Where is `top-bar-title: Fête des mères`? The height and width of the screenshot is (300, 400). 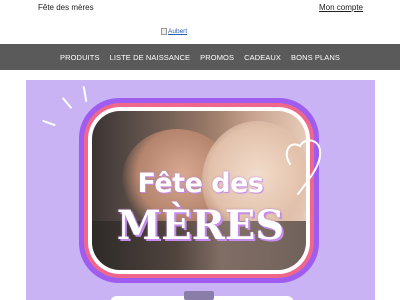 top-bar-title: Fête des mères is located at coordinates (66, 7).